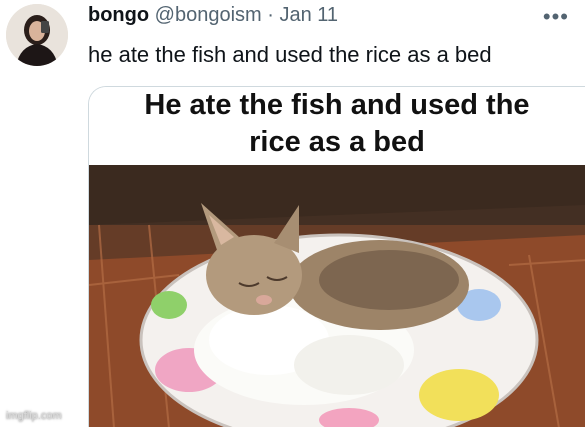  I want to click on imgflip-watermark: imgflip.com, so click(34, 416).